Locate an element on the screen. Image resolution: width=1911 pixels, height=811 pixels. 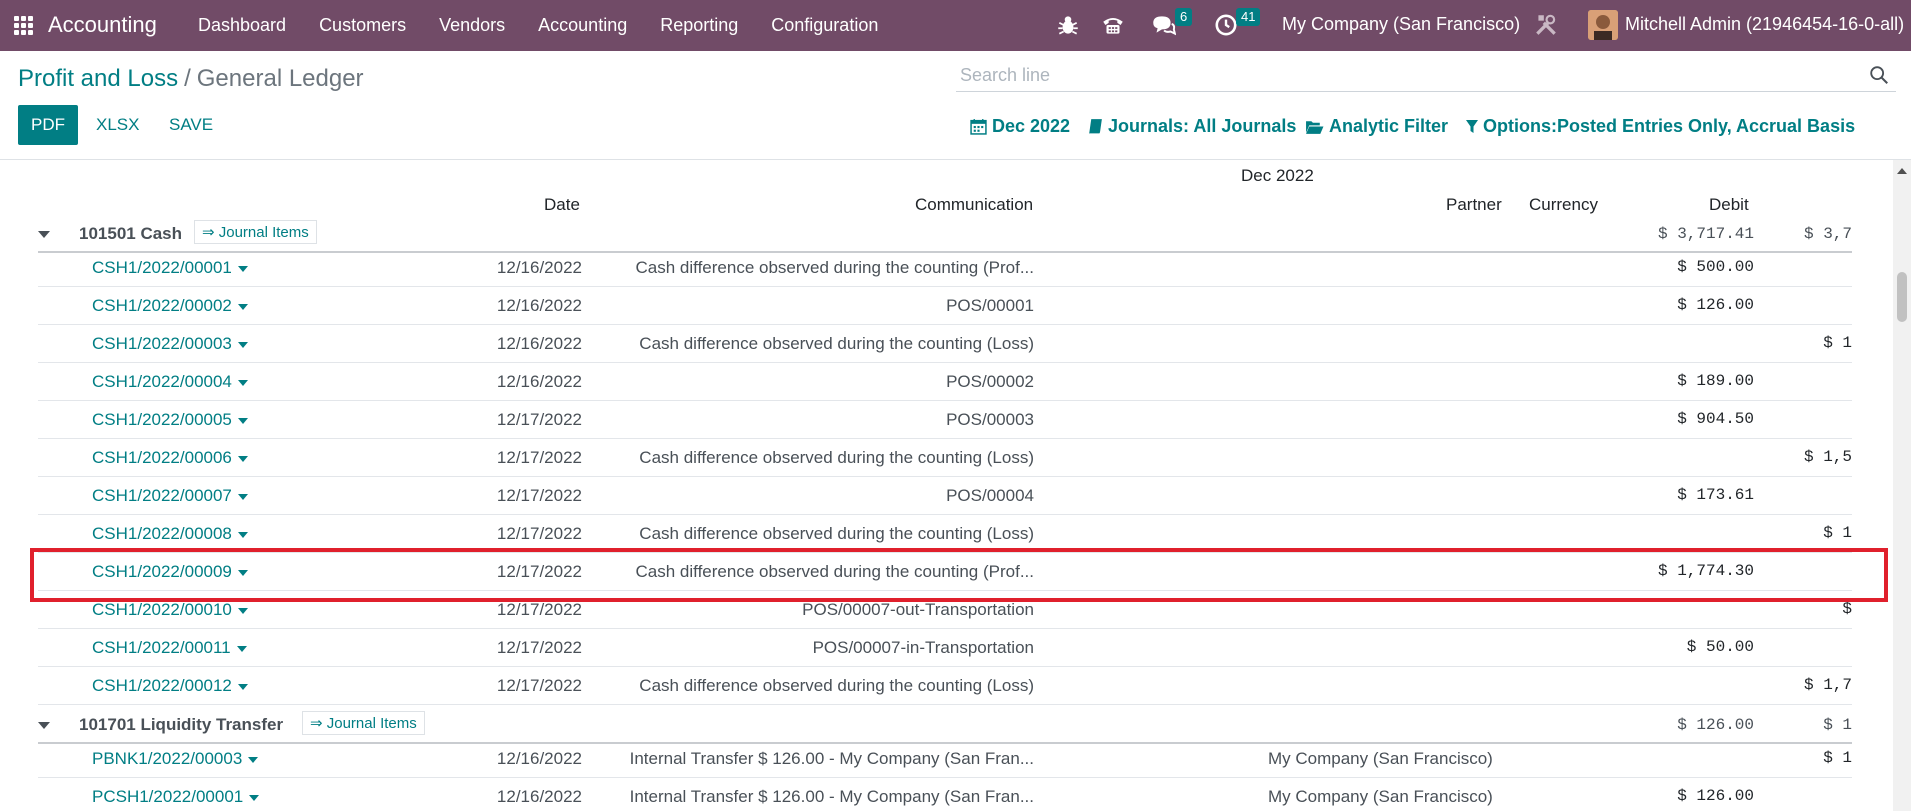
column-header-partner: Partner is located at coordinates (1474, 205).